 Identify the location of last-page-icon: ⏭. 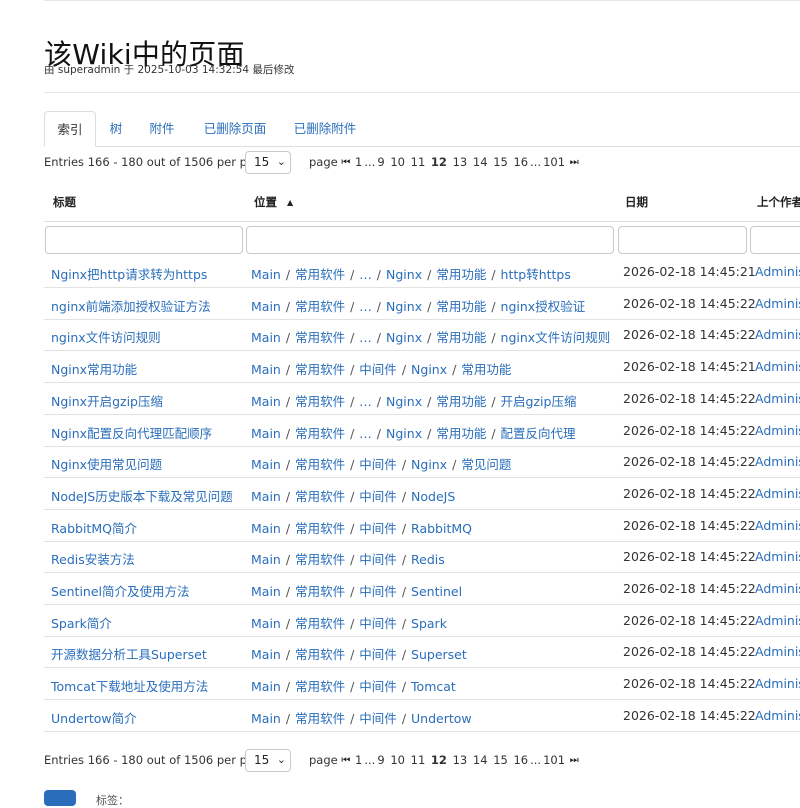
(574, 162).